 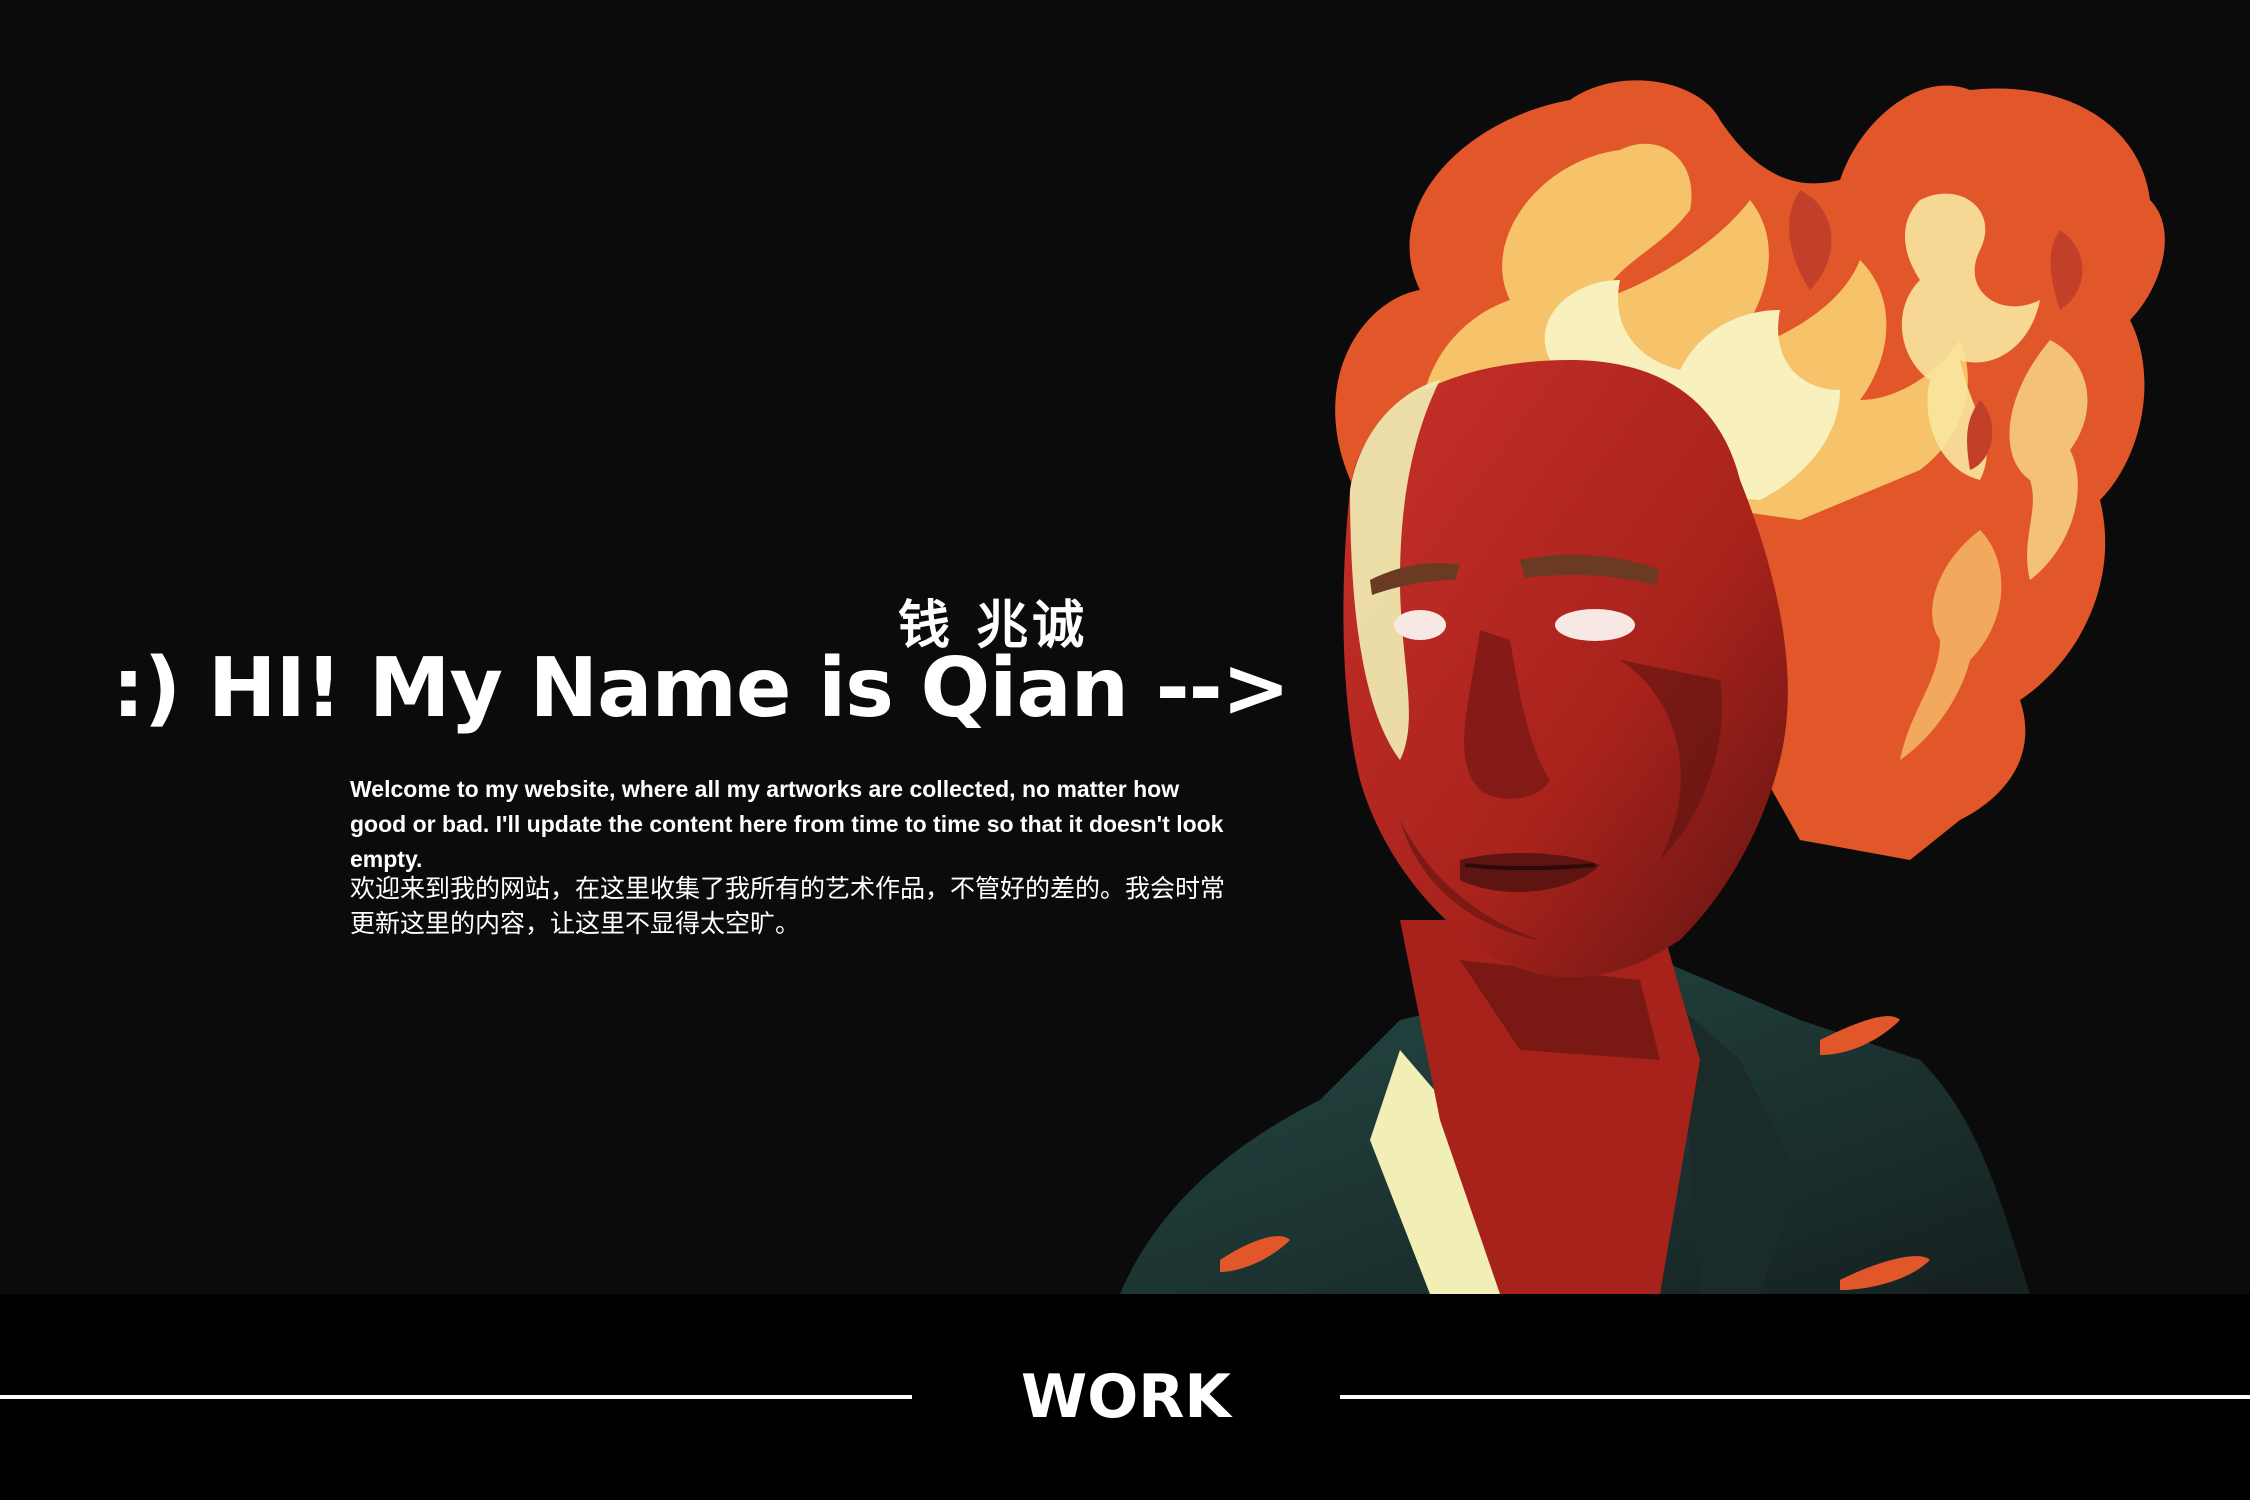 I want to click on work-section-header: WORK, so click(x=1125, y=1397).